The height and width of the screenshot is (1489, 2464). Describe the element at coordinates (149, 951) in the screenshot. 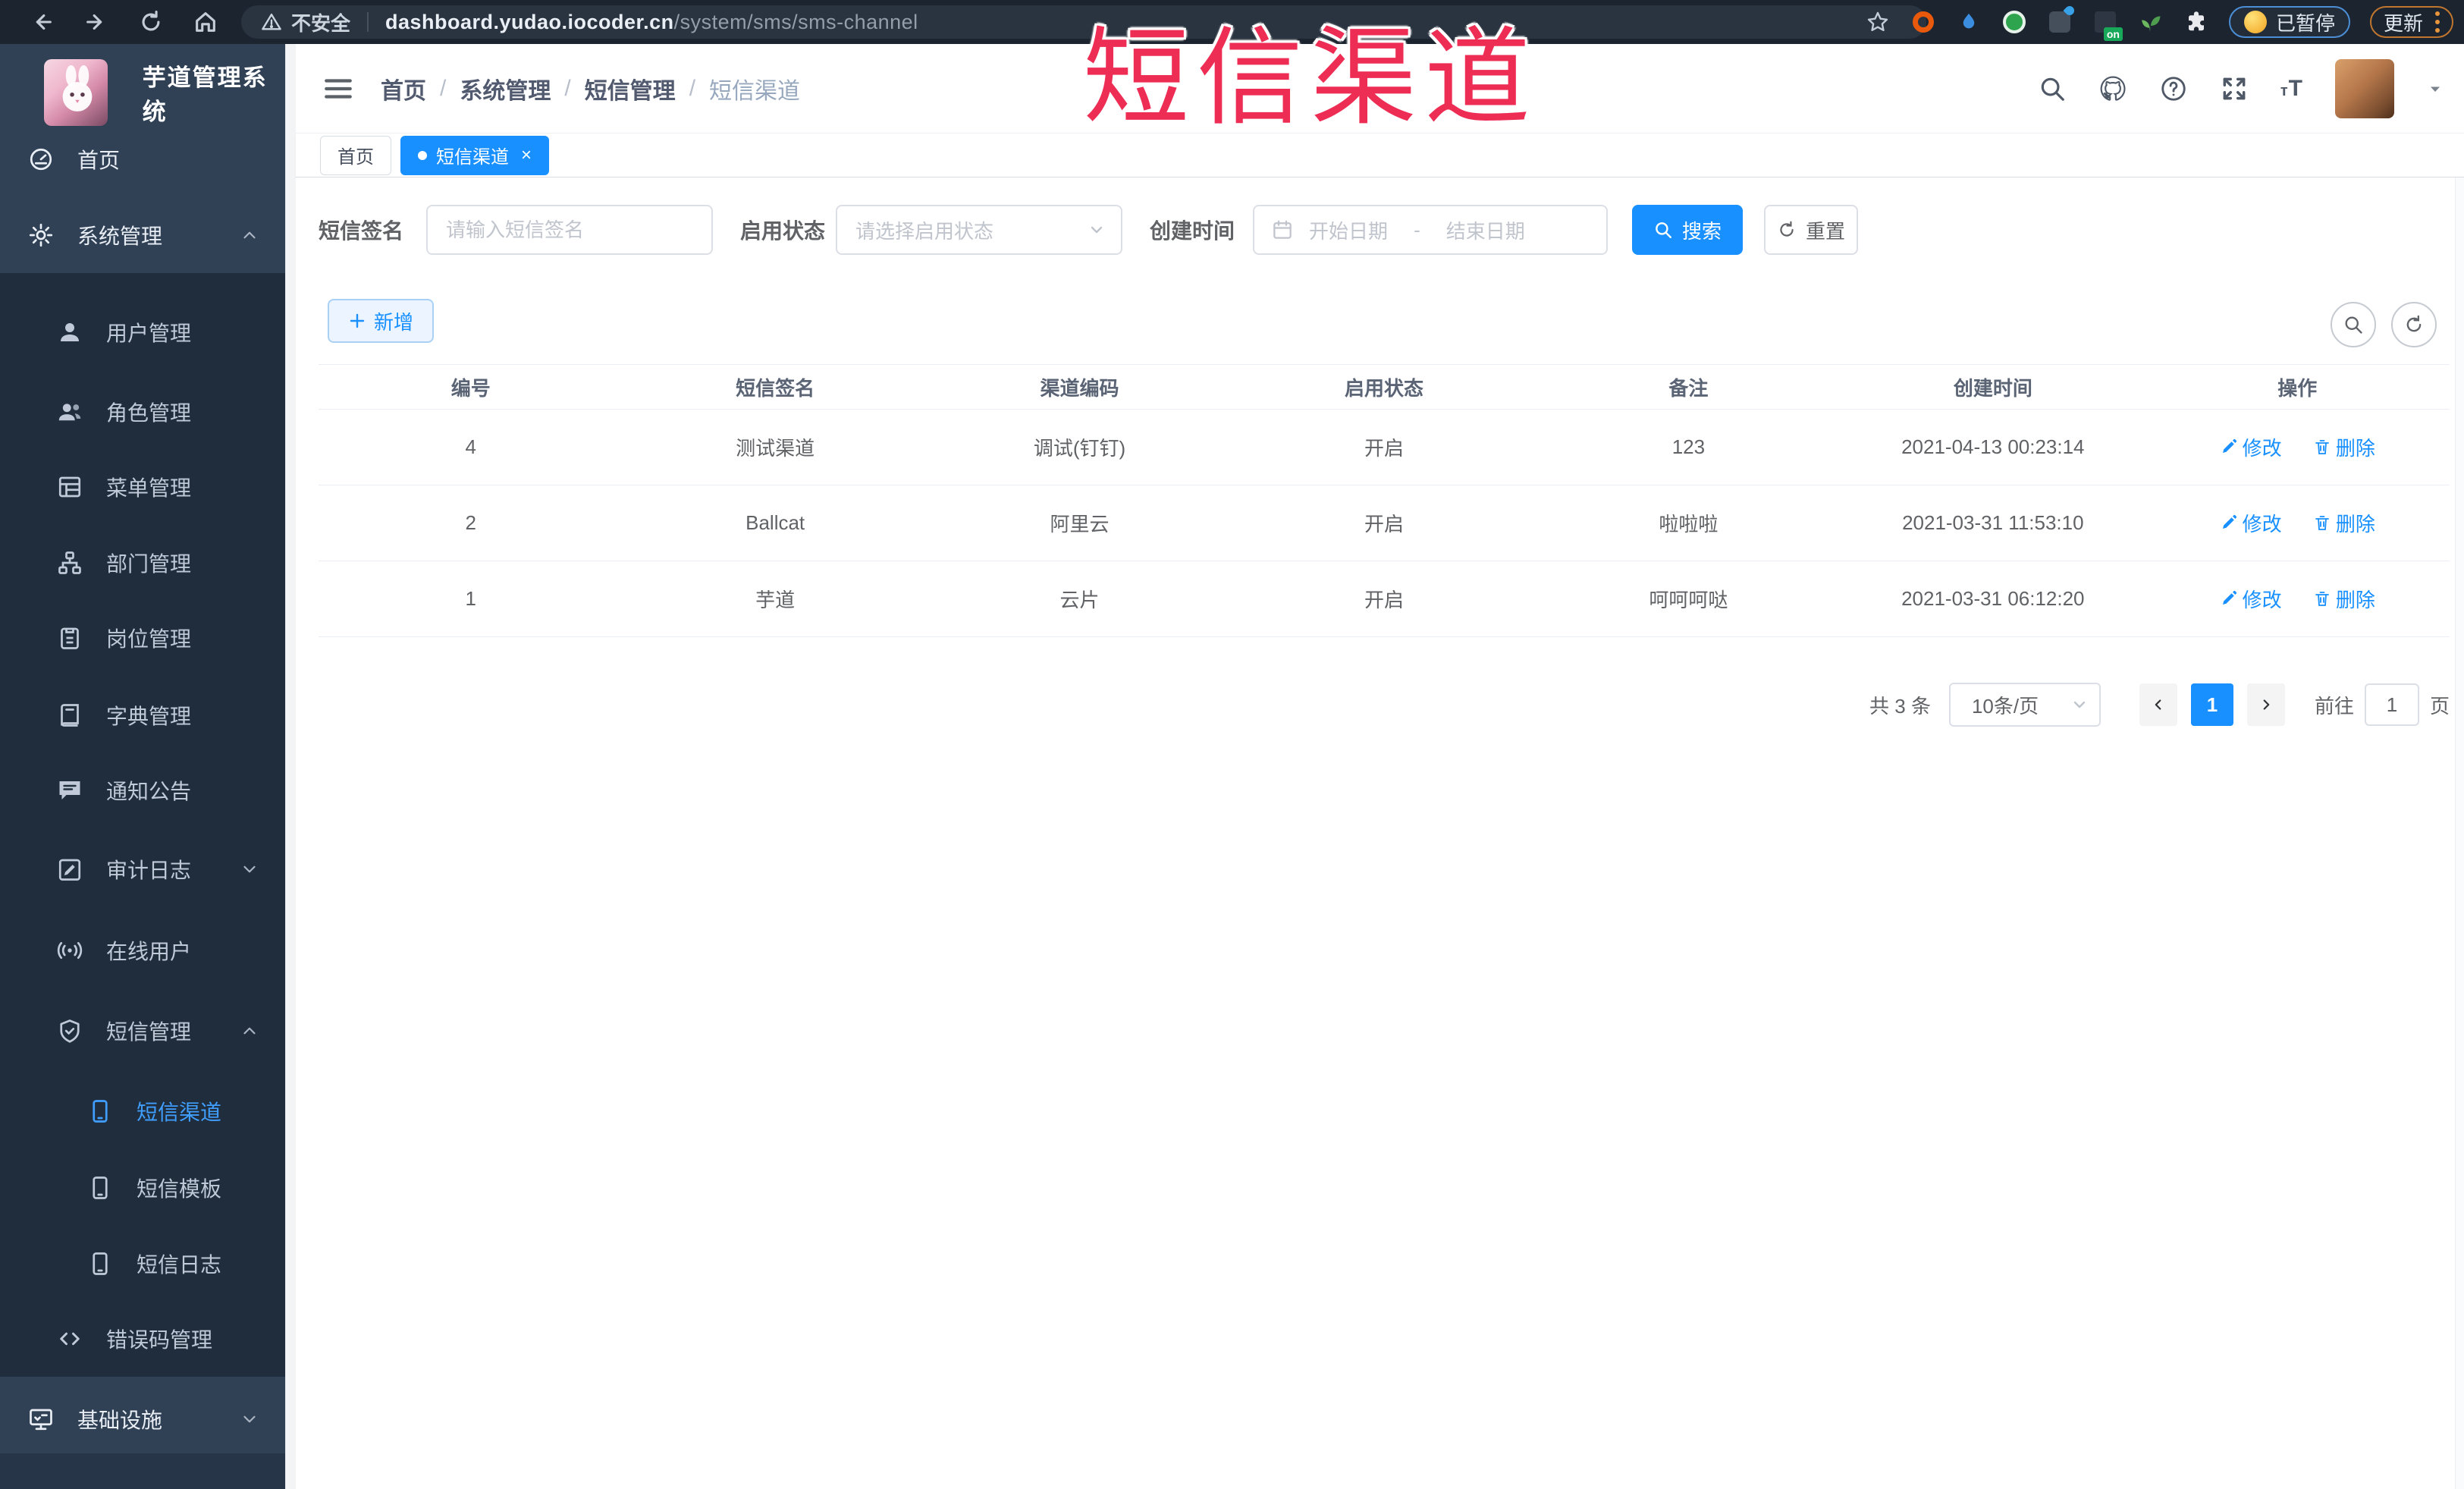

I see `sidebar-item-label: 在线用户` at that location.